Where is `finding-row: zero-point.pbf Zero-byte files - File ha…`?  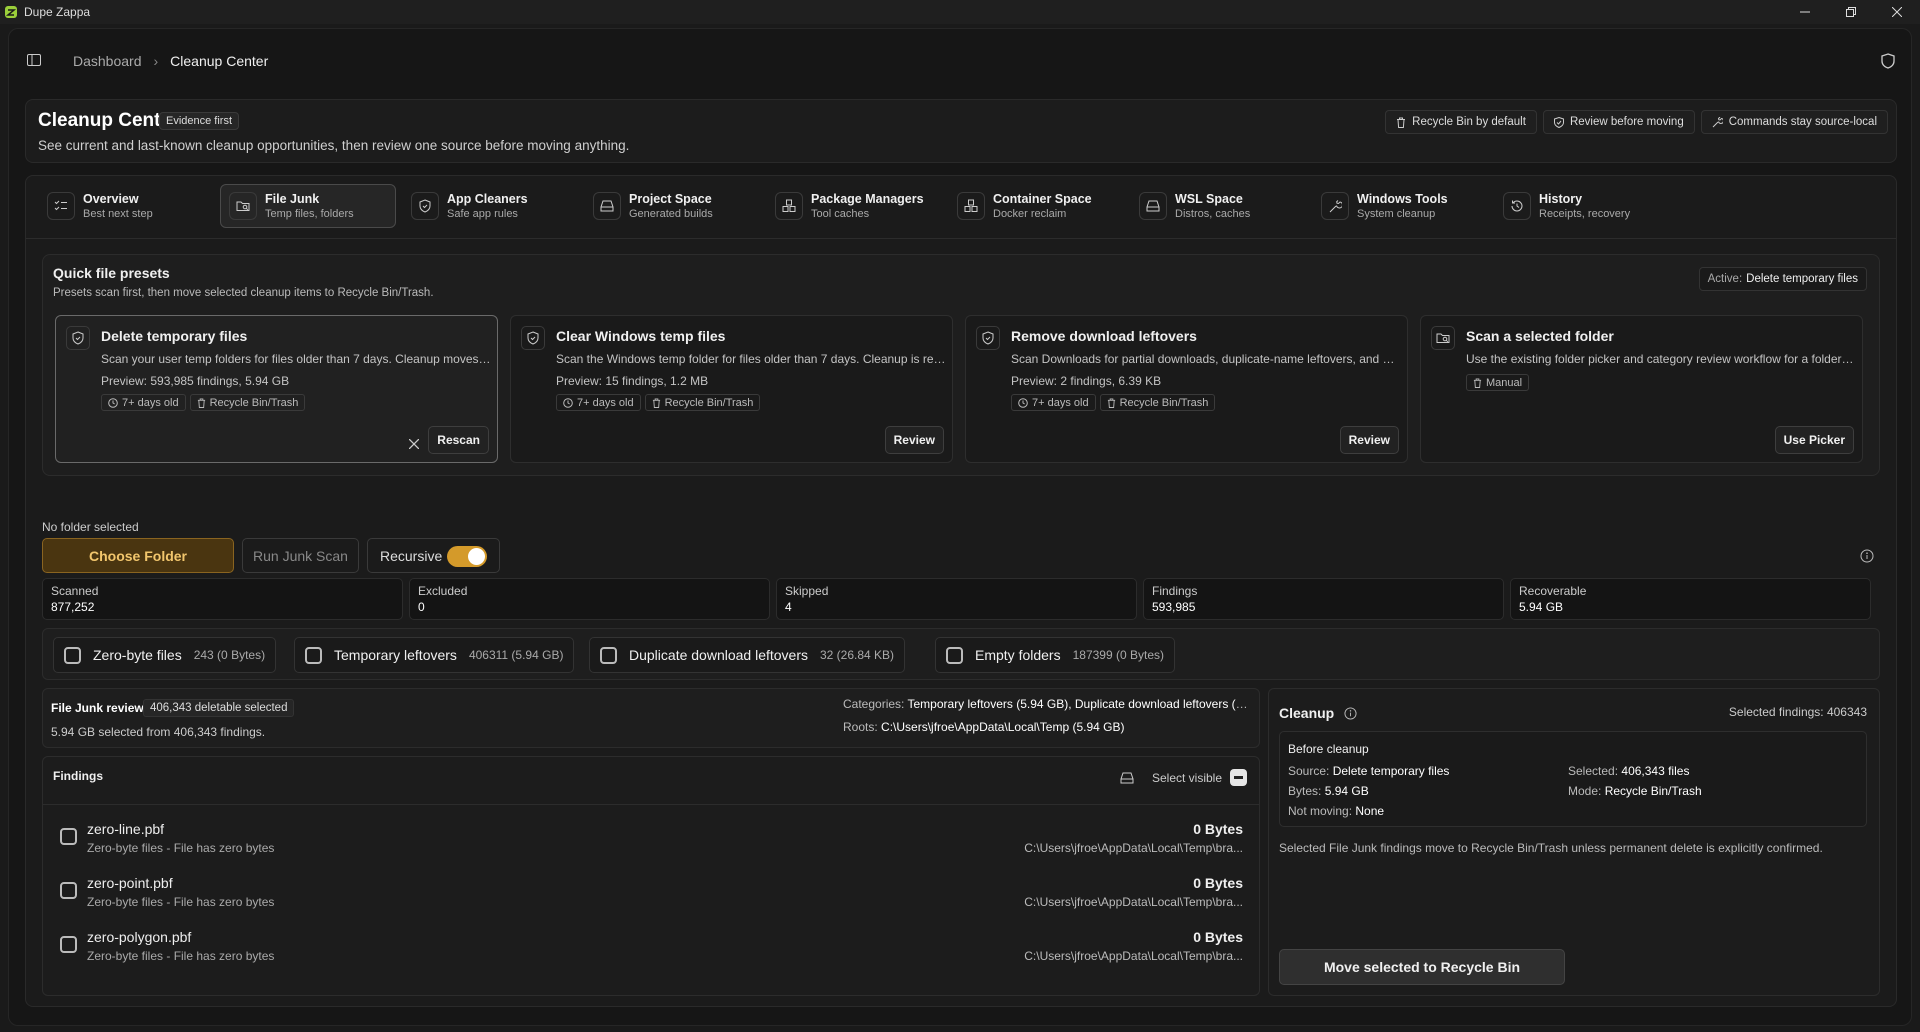 finding-row: zero-point.pbf Zero-byte files - File ha… is located at coordinates (651, 887).